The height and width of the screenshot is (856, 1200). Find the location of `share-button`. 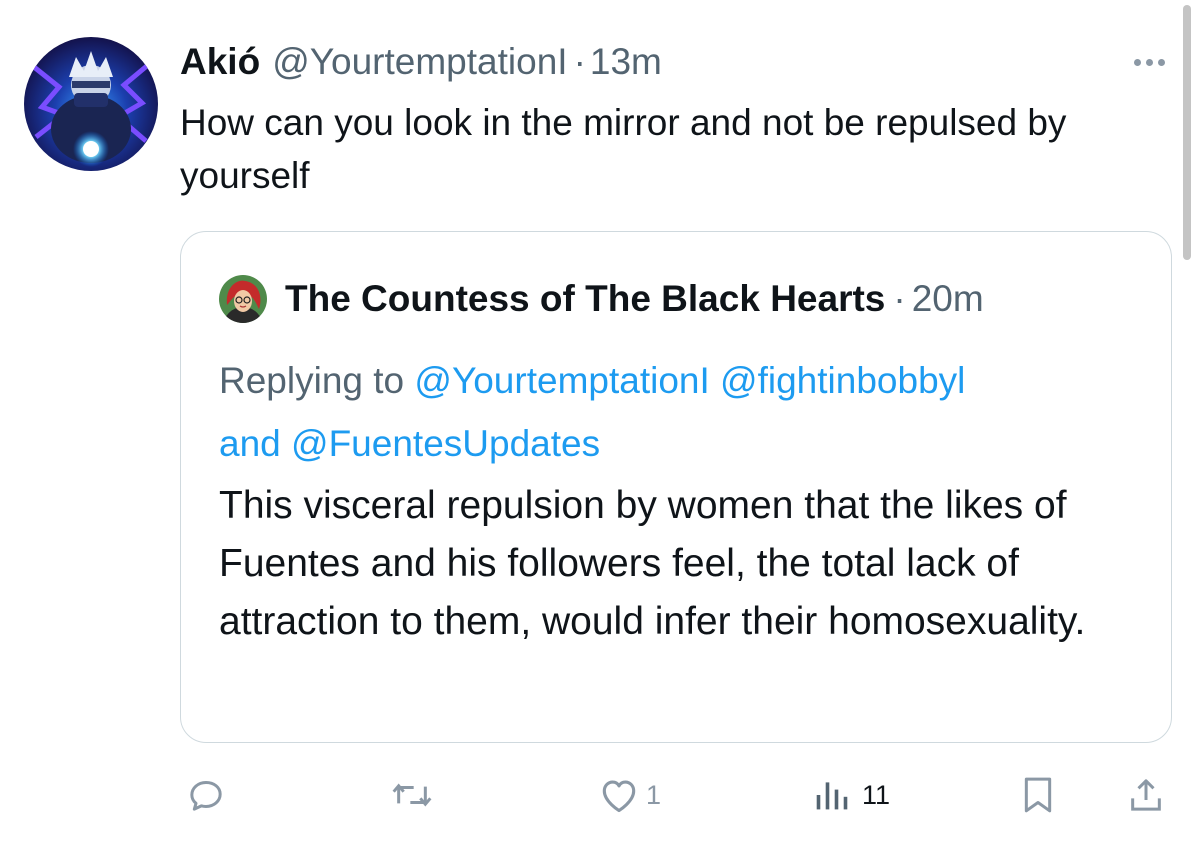

share-button is located at coordinates (1146, 795).